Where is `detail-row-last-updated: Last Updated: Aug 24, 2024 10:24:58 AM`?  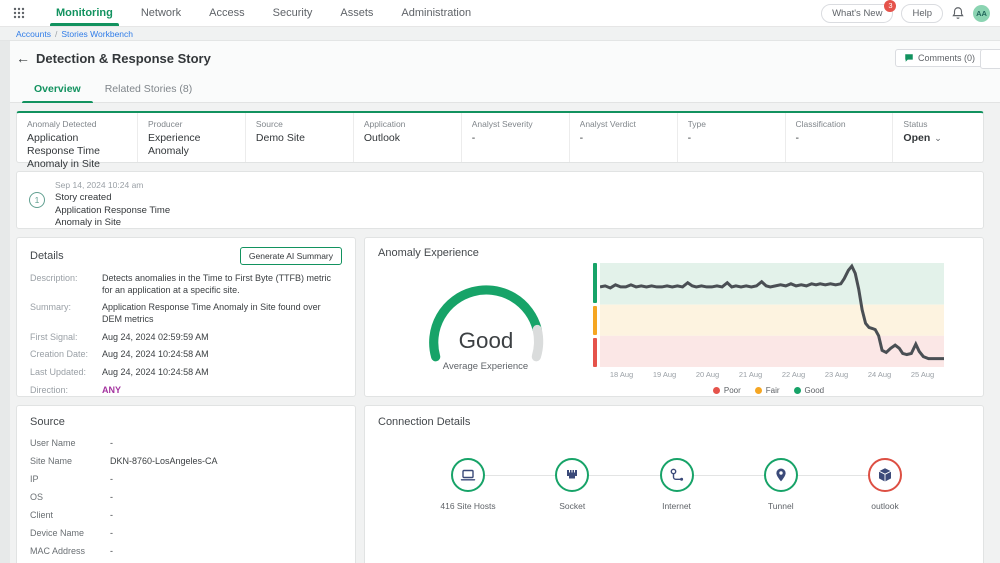
detail-row-last-updated: Last Updated: Aug 24, 2024 10:24:58 AM is located at coordinates (119, 372).